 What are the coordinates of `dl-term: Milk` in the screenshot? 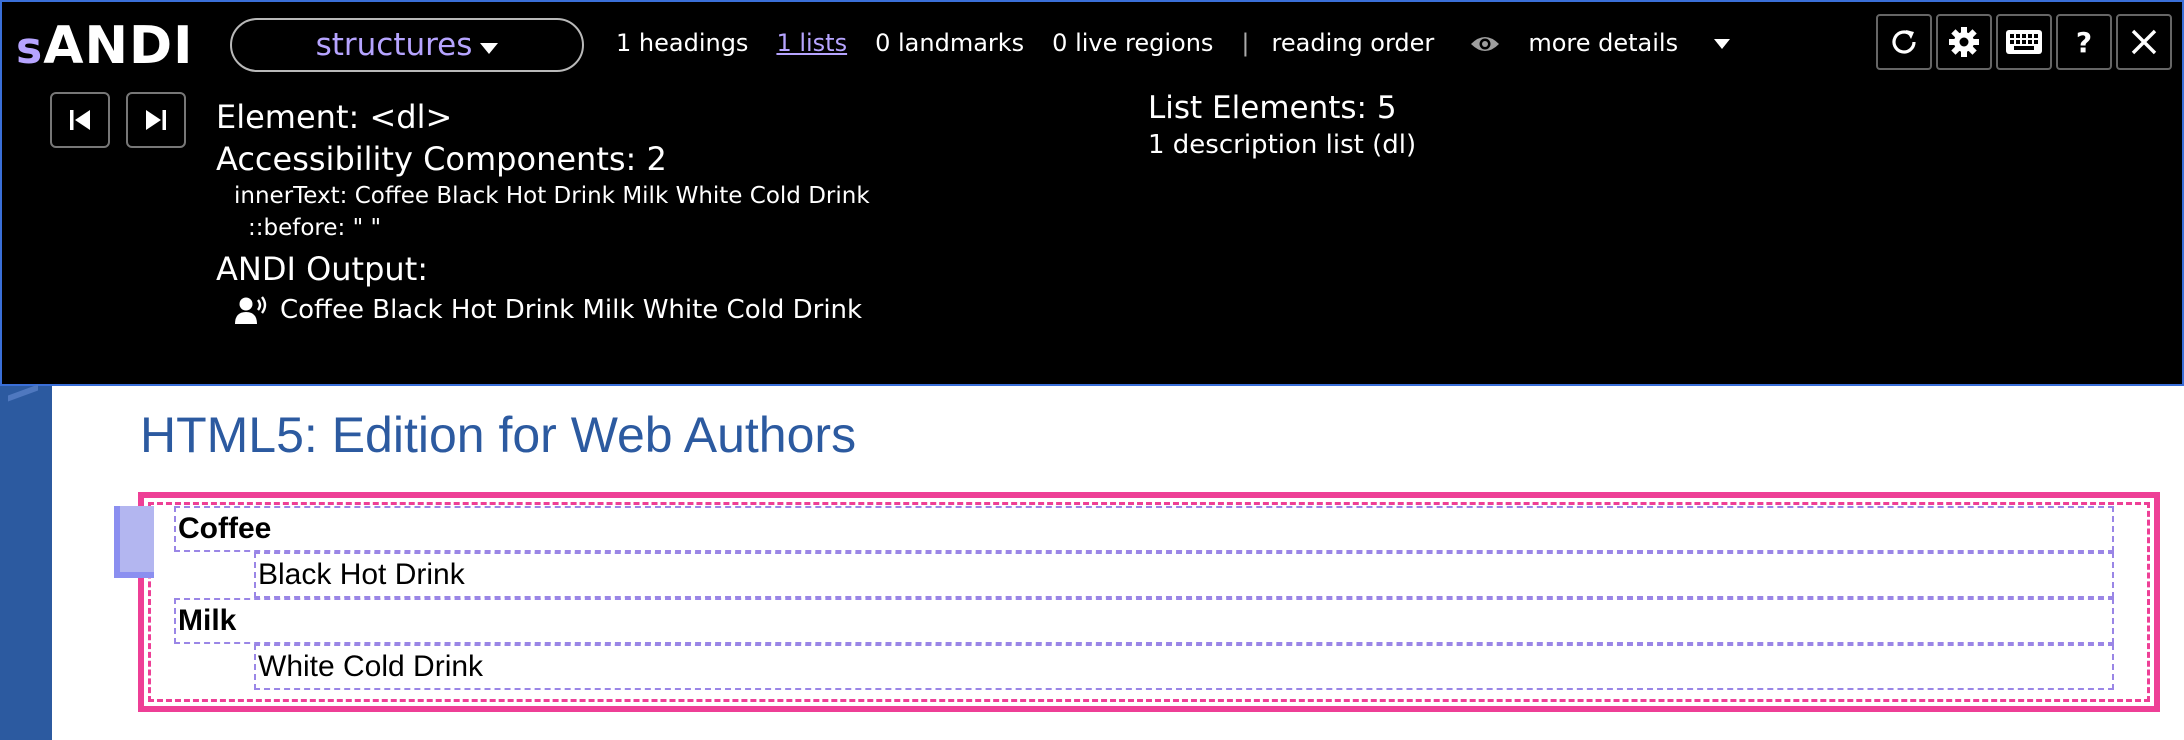 It's located at (1144, 621).